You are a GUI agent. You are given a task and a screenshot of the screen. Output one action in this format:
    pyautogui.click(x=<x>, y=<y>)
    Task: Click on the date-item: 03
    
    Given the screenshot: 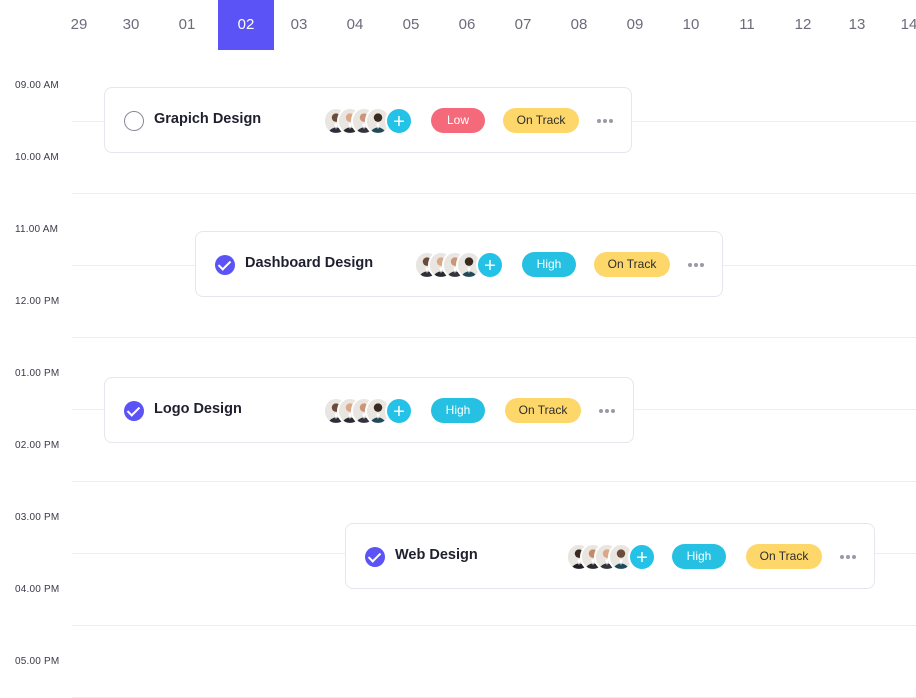 What is the action you would take?
    pyautogui.click(x=299, y=25)
    